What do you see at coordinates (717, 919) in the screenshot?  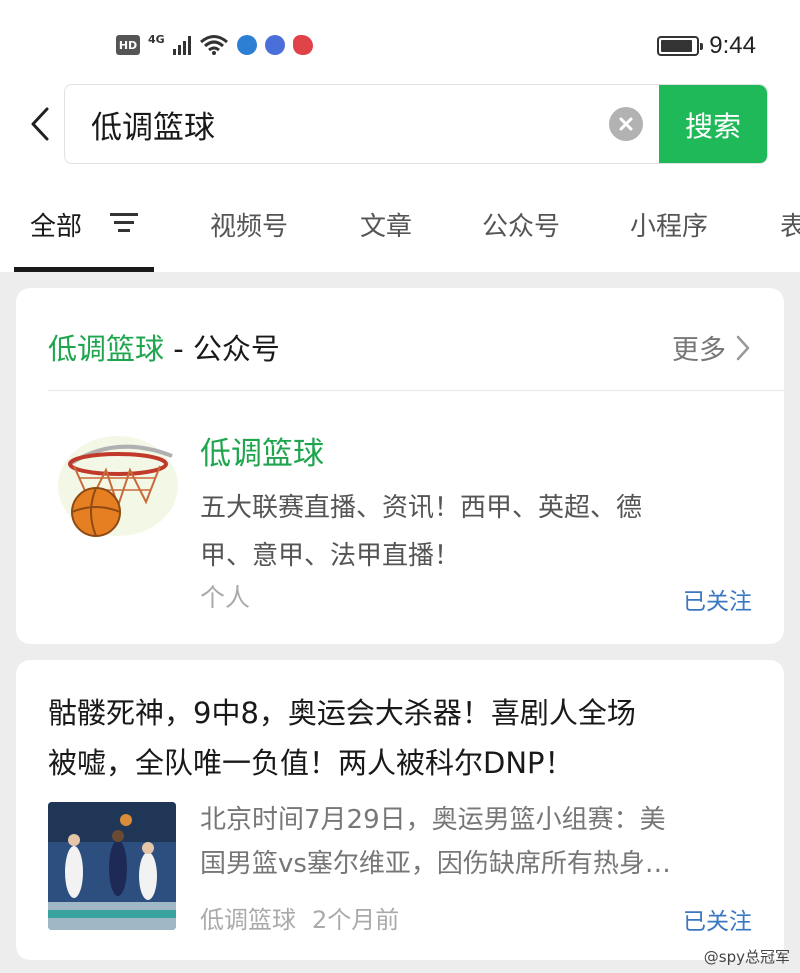 I see `article-follow-status: 已关注` at bounding box center [717, 919].